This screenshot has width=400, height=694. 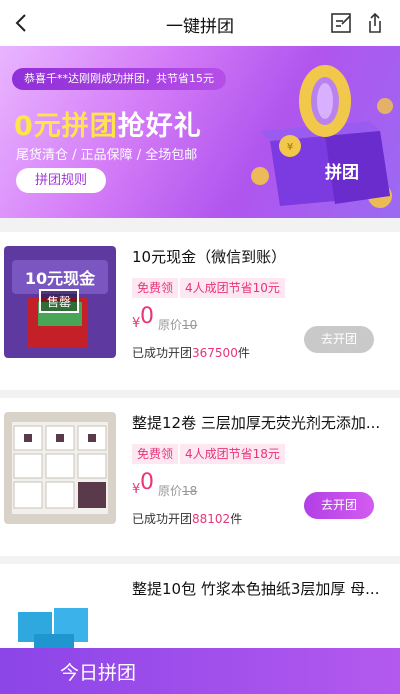 What do you see at coordinates (190, 325) in the screenshot?
I see `original-price-value: 10` at bounding box center [190, 325].